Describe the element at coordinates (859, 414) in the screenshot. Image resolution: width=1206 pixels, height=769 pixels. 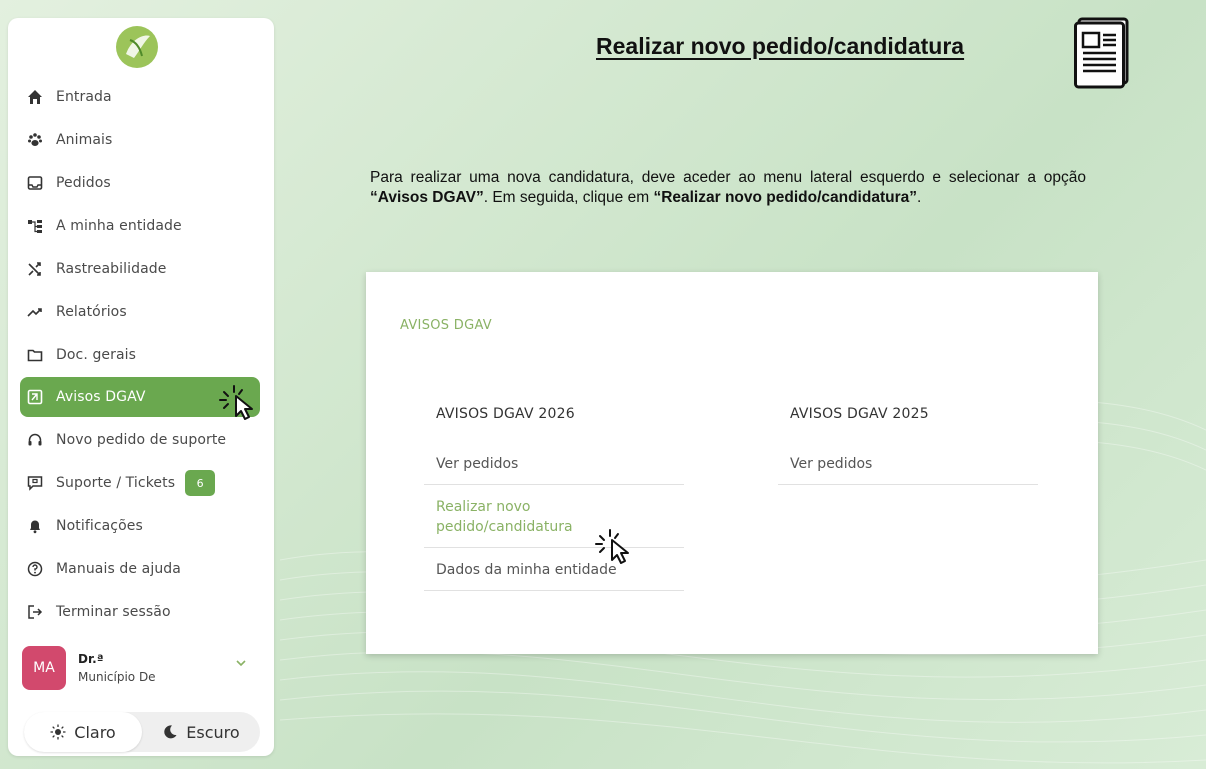
I see `column-heading: AVISOS DGAV 2025` at that location.